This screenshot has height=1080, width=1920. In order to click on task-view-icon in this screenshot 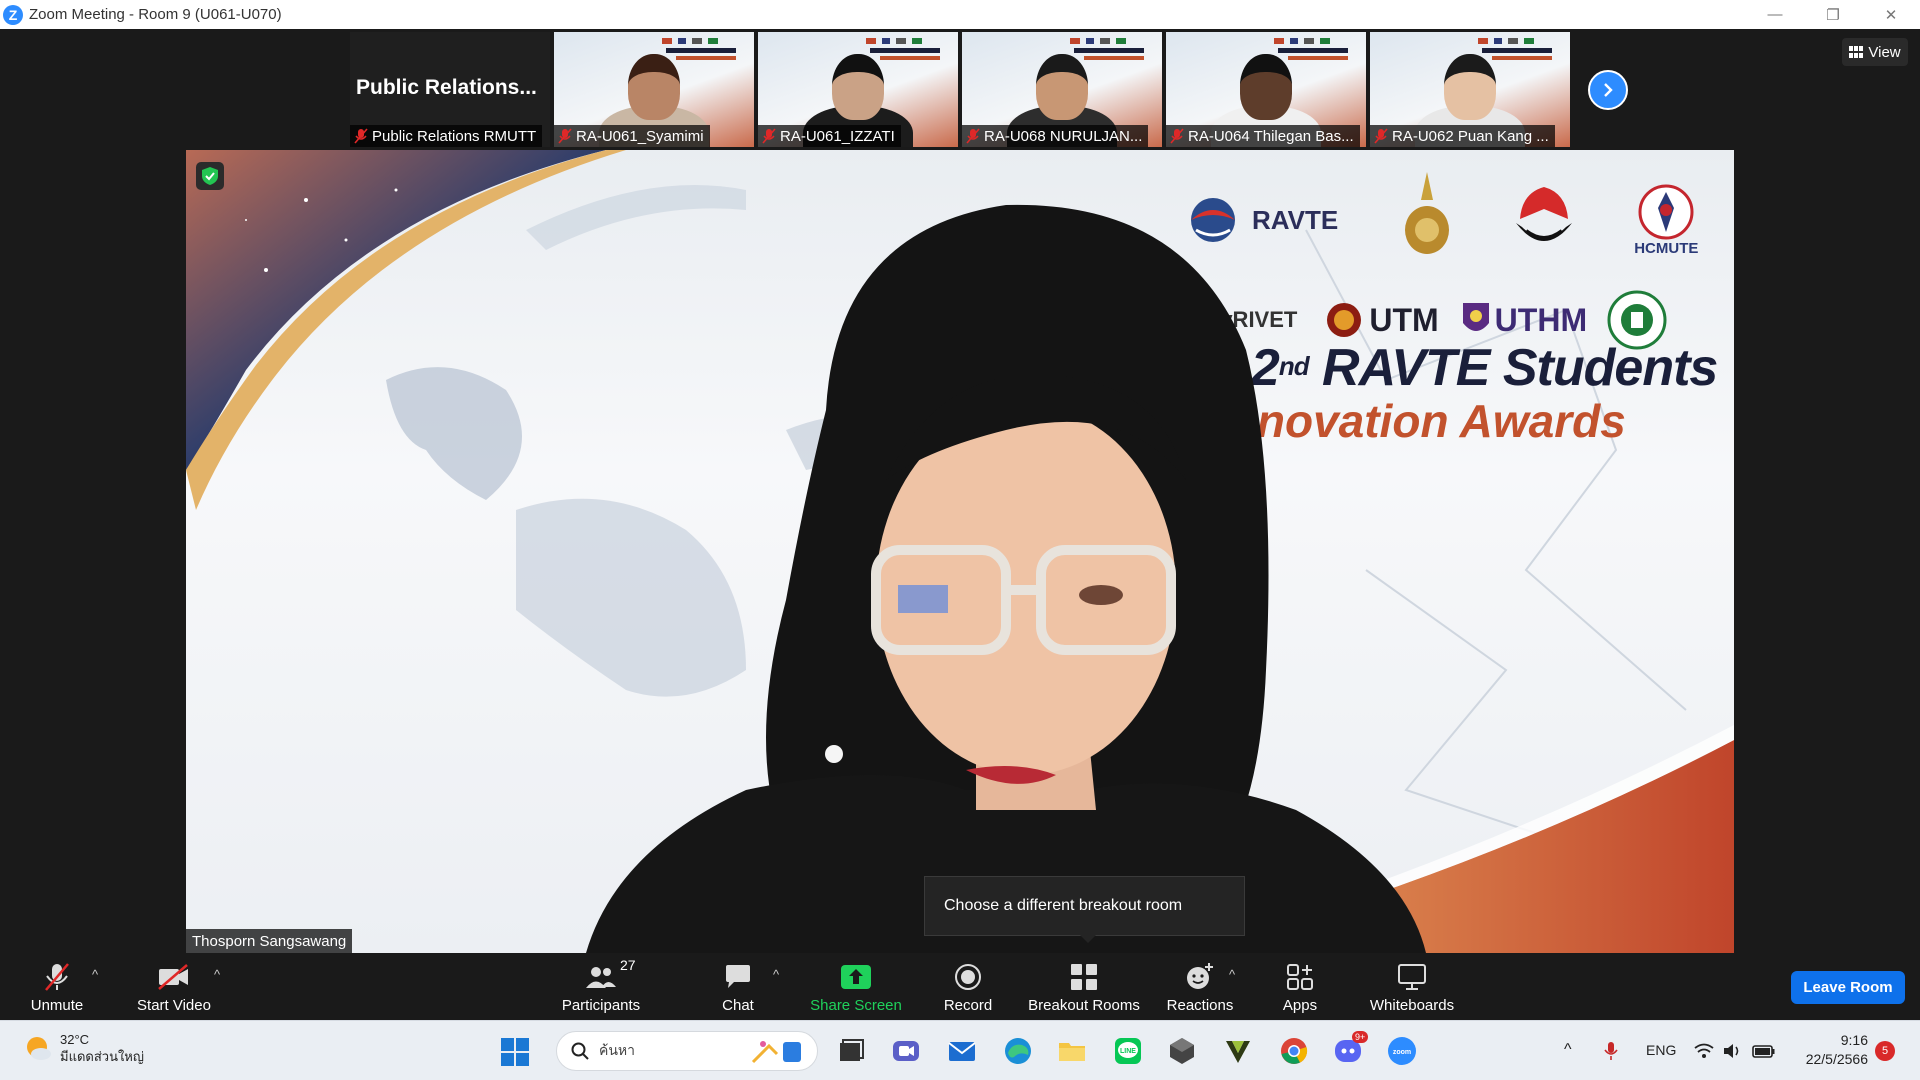, I will do `click(850, 1051)`.